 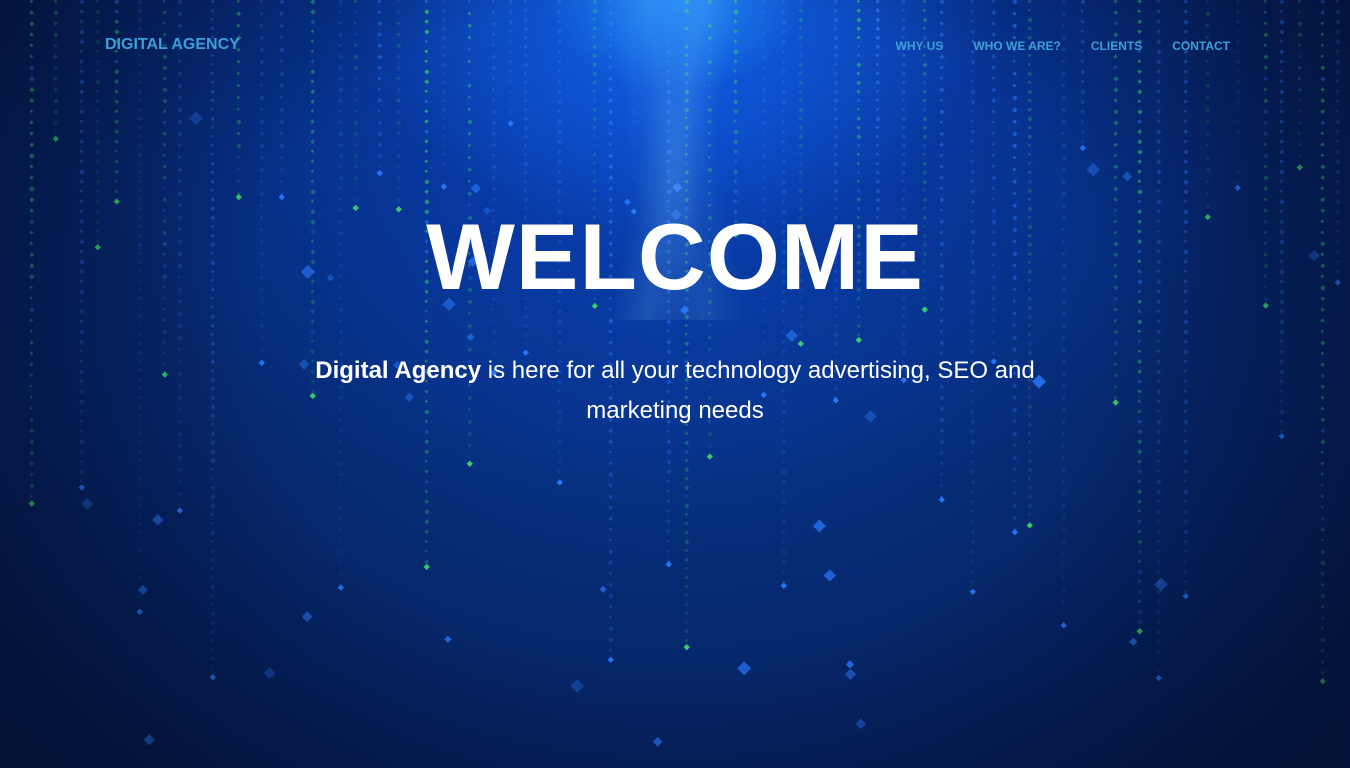 I want to click on hero-title: WELCOME, so click(x=675, y=256).